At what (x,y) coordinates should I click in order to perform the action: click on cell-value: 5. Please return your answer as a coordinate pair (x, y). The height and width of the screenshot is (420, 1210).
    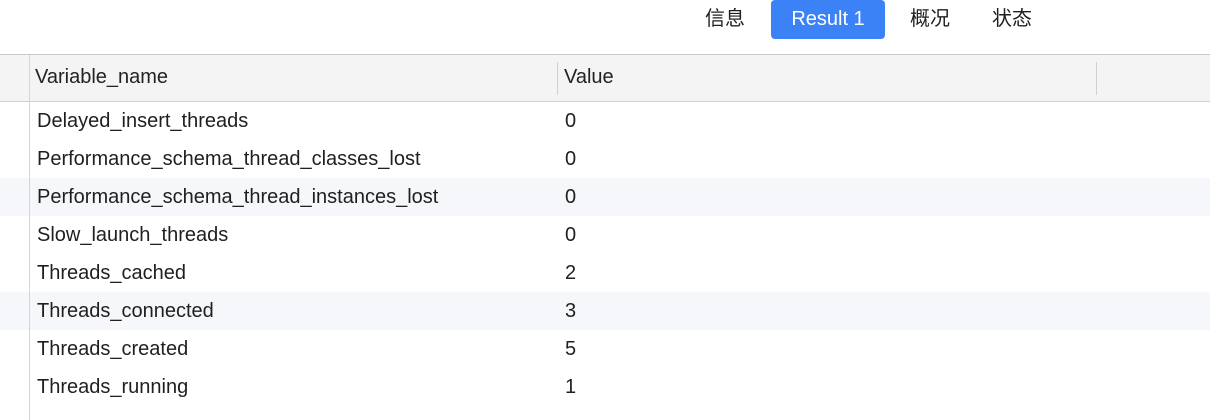
    Looking at the image, I should click on (570, 349).